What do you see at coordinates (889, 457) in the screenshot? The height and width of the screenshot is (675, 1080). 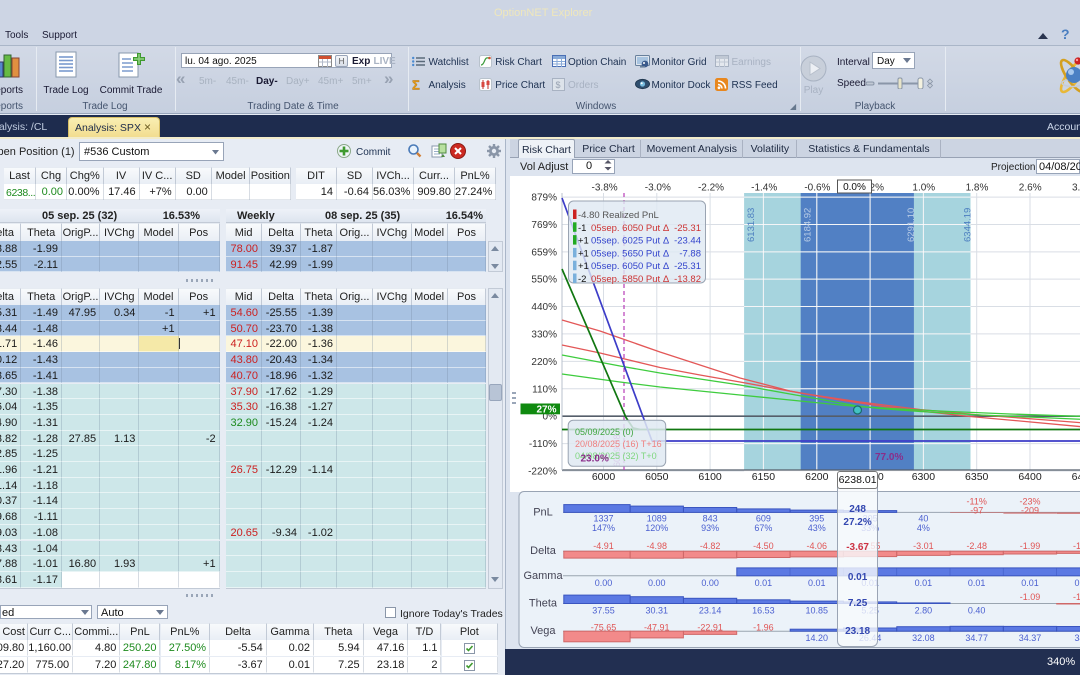 I see `svg-text: 77.0%` at bounding box center [889, 457].